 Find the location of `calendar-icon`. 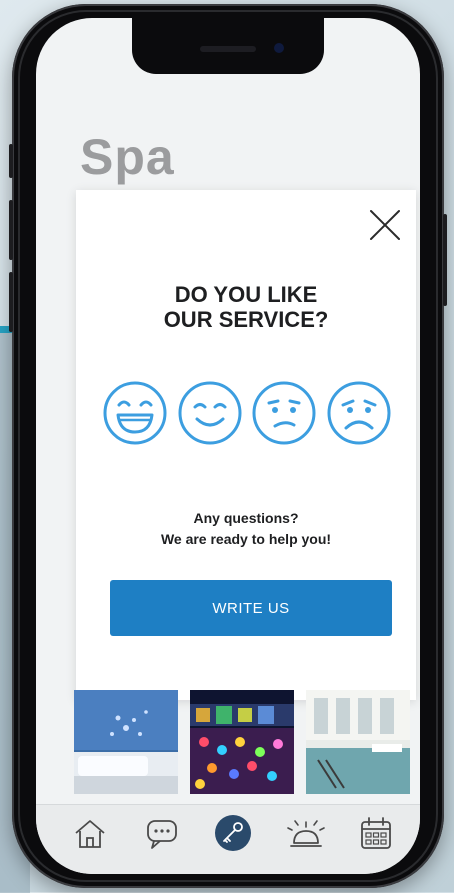

calendar-icon is located at coordinates (376, 833).